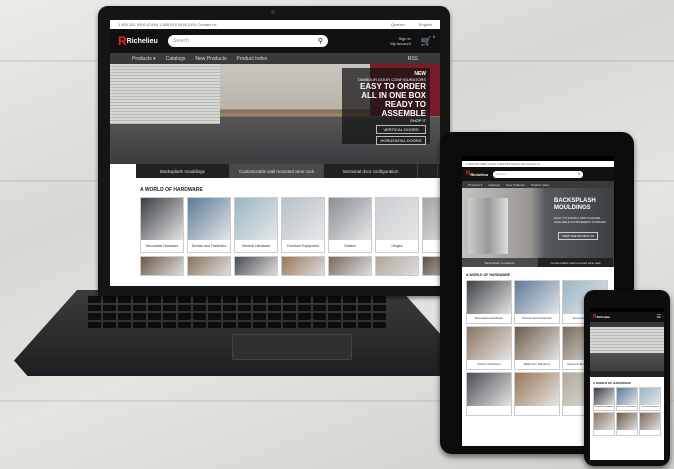 The width and height of the screenshot is (674, 469). What do you see at coordinates (627, 407) in the screenshot?
I see `category-label: Screws and Fasteners` at bounding box center [627, 407].